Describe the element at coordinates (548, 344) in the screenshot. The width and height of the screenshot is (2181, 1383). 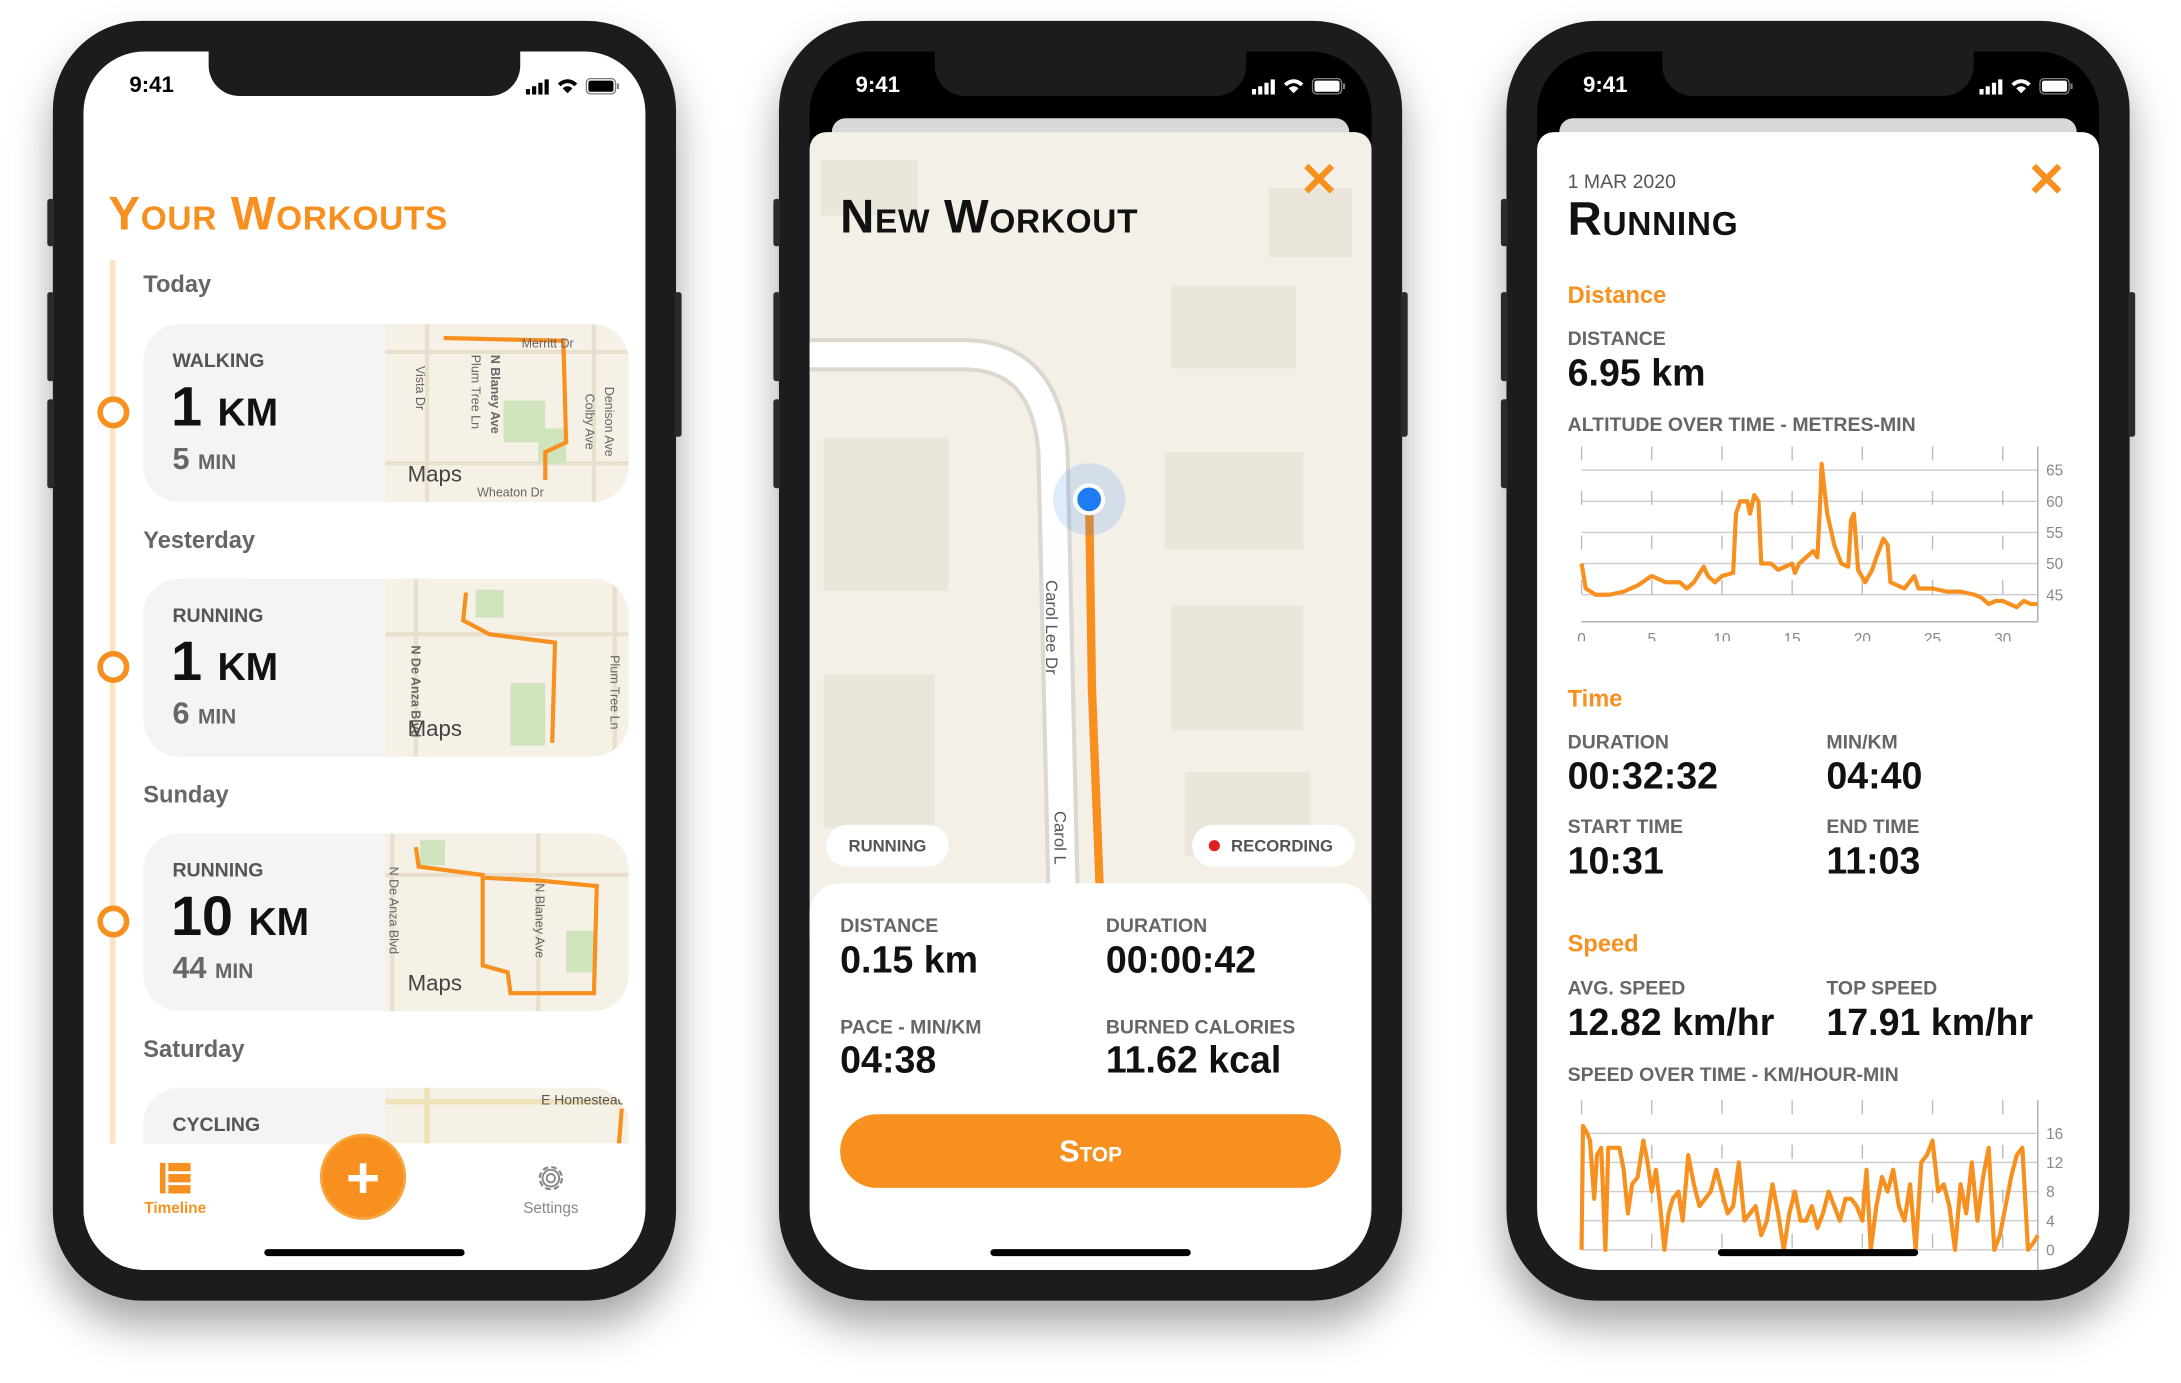
I see `street-label: Merritt Dr` at that location.